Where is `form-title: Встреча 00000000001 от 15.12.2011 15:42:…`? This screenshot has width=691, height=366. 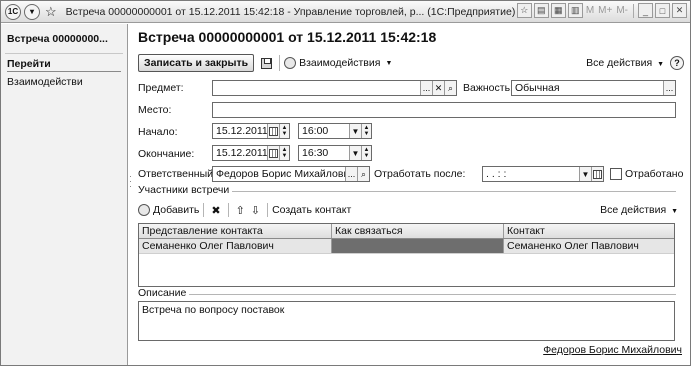 form-title: Встреча 00000000001 от 15.12.2011 15:42:… is located at coordinates (287, 37).